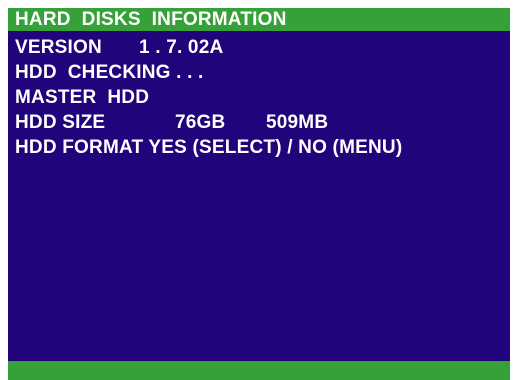 The width and height of the screenshot is (518, 380). I want to click on format-prompt: HDD FORMAT YES (SELECT) / NO (MENU), so click(208, 148).